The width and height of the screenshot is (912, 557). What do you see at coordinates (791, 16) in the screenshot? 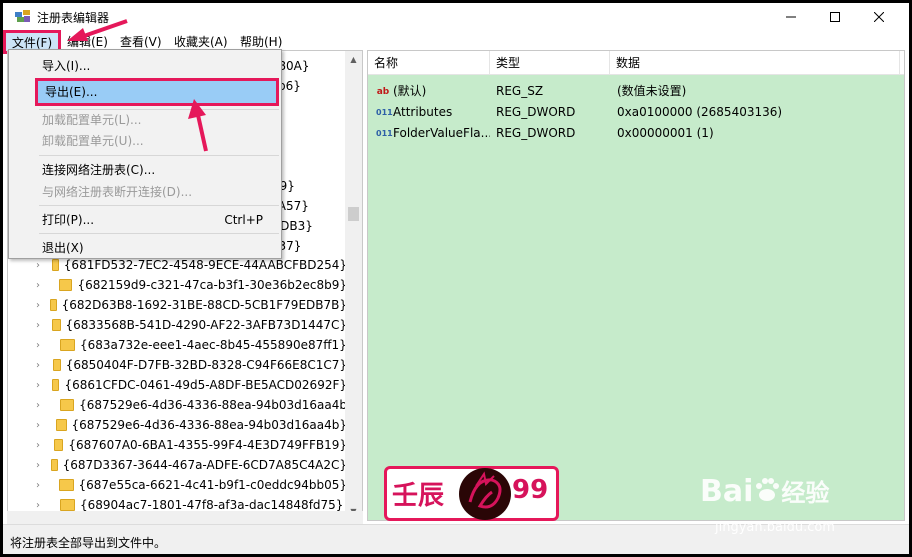
I see `minimize-button` at bounding box center [791, 16].